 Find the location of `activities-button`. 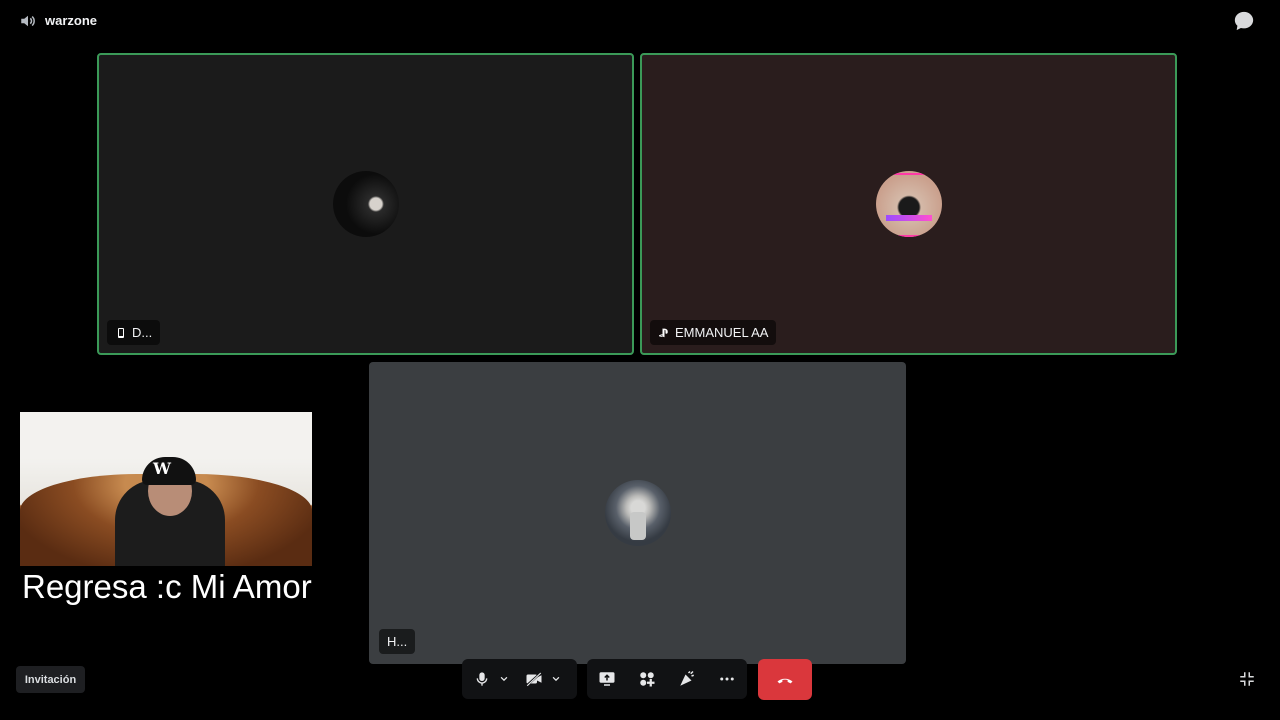

activities-button is located at coordinates (647, 679).